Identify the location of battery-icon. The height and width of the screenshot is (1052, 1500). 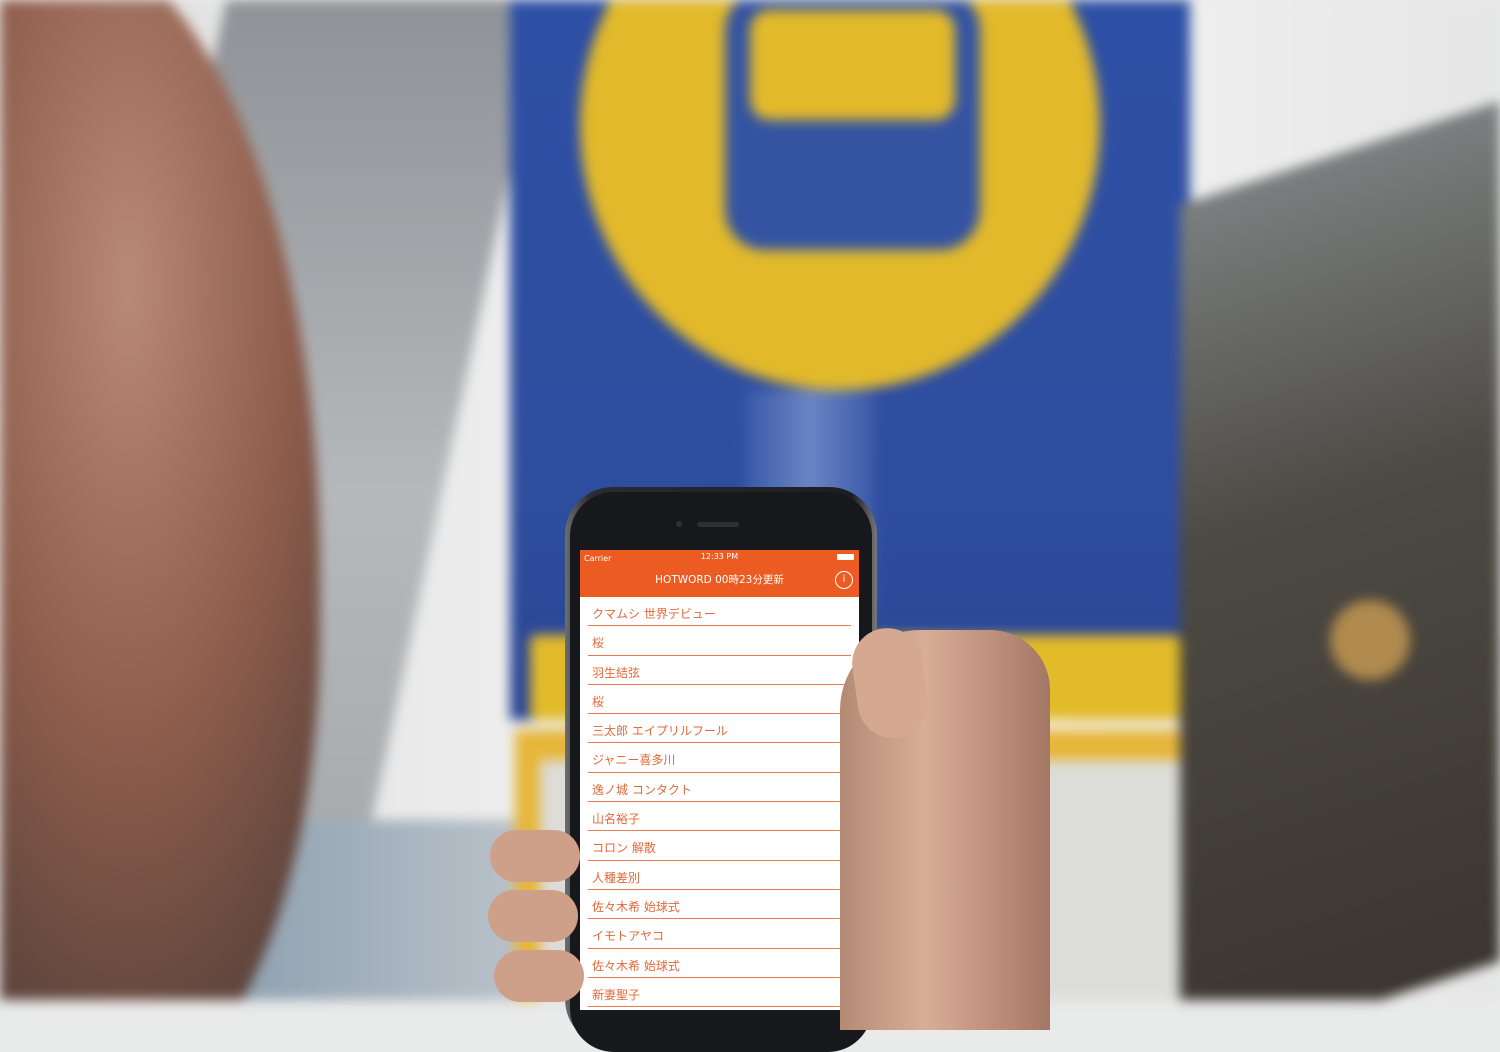
(845, 557).